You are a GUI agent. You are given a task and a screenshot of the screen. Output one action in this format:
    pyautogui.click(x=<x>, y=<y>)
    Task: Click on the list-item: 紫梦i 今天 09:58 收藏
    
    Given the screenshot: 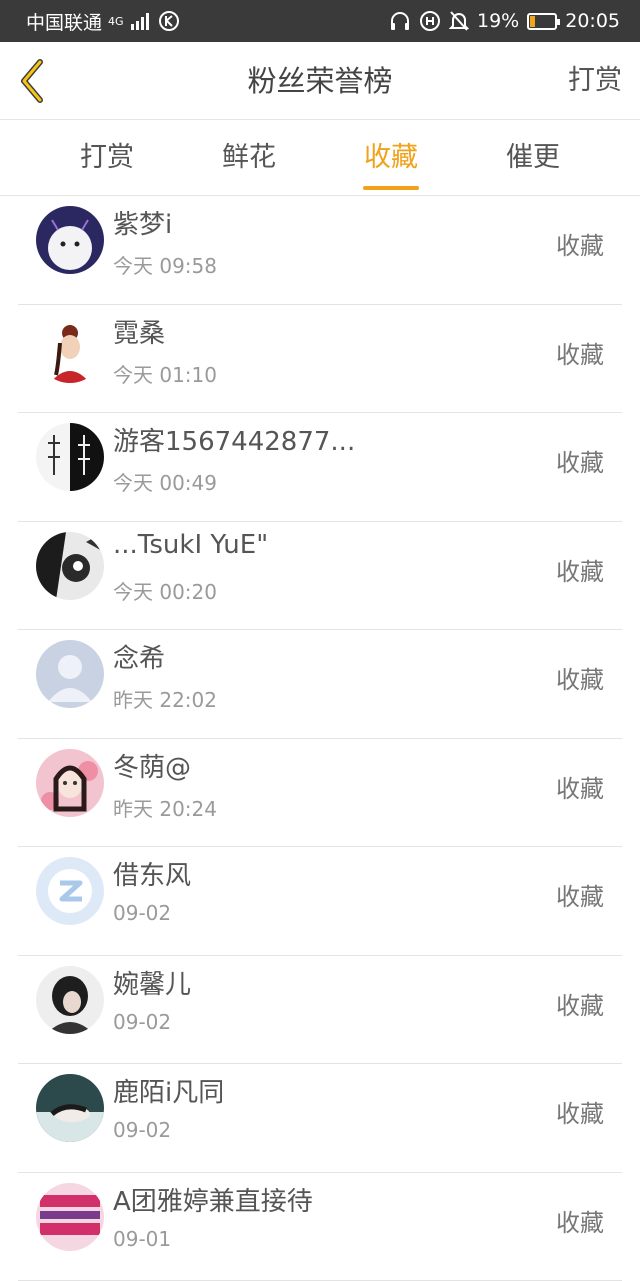 What is the action you would take?
    pyautogui.click(x=320, y=250)
    